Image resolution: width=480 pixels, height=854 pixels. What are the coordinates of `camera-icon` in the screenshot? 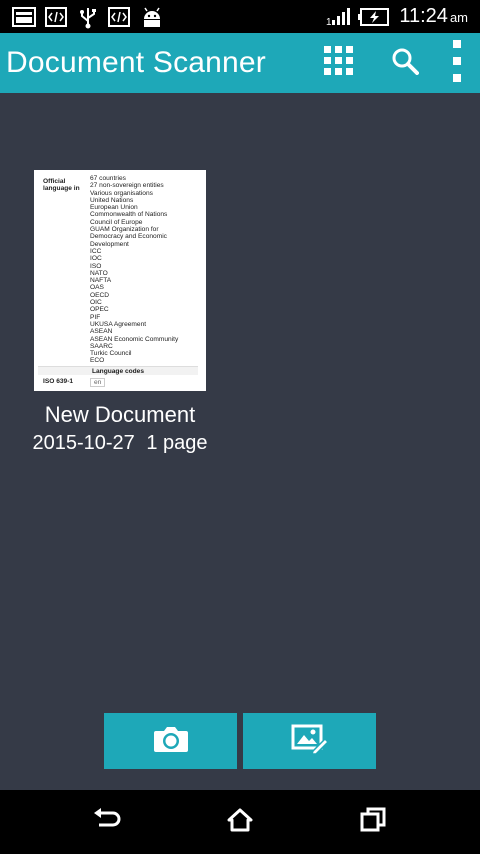 It's located at (171, 741).